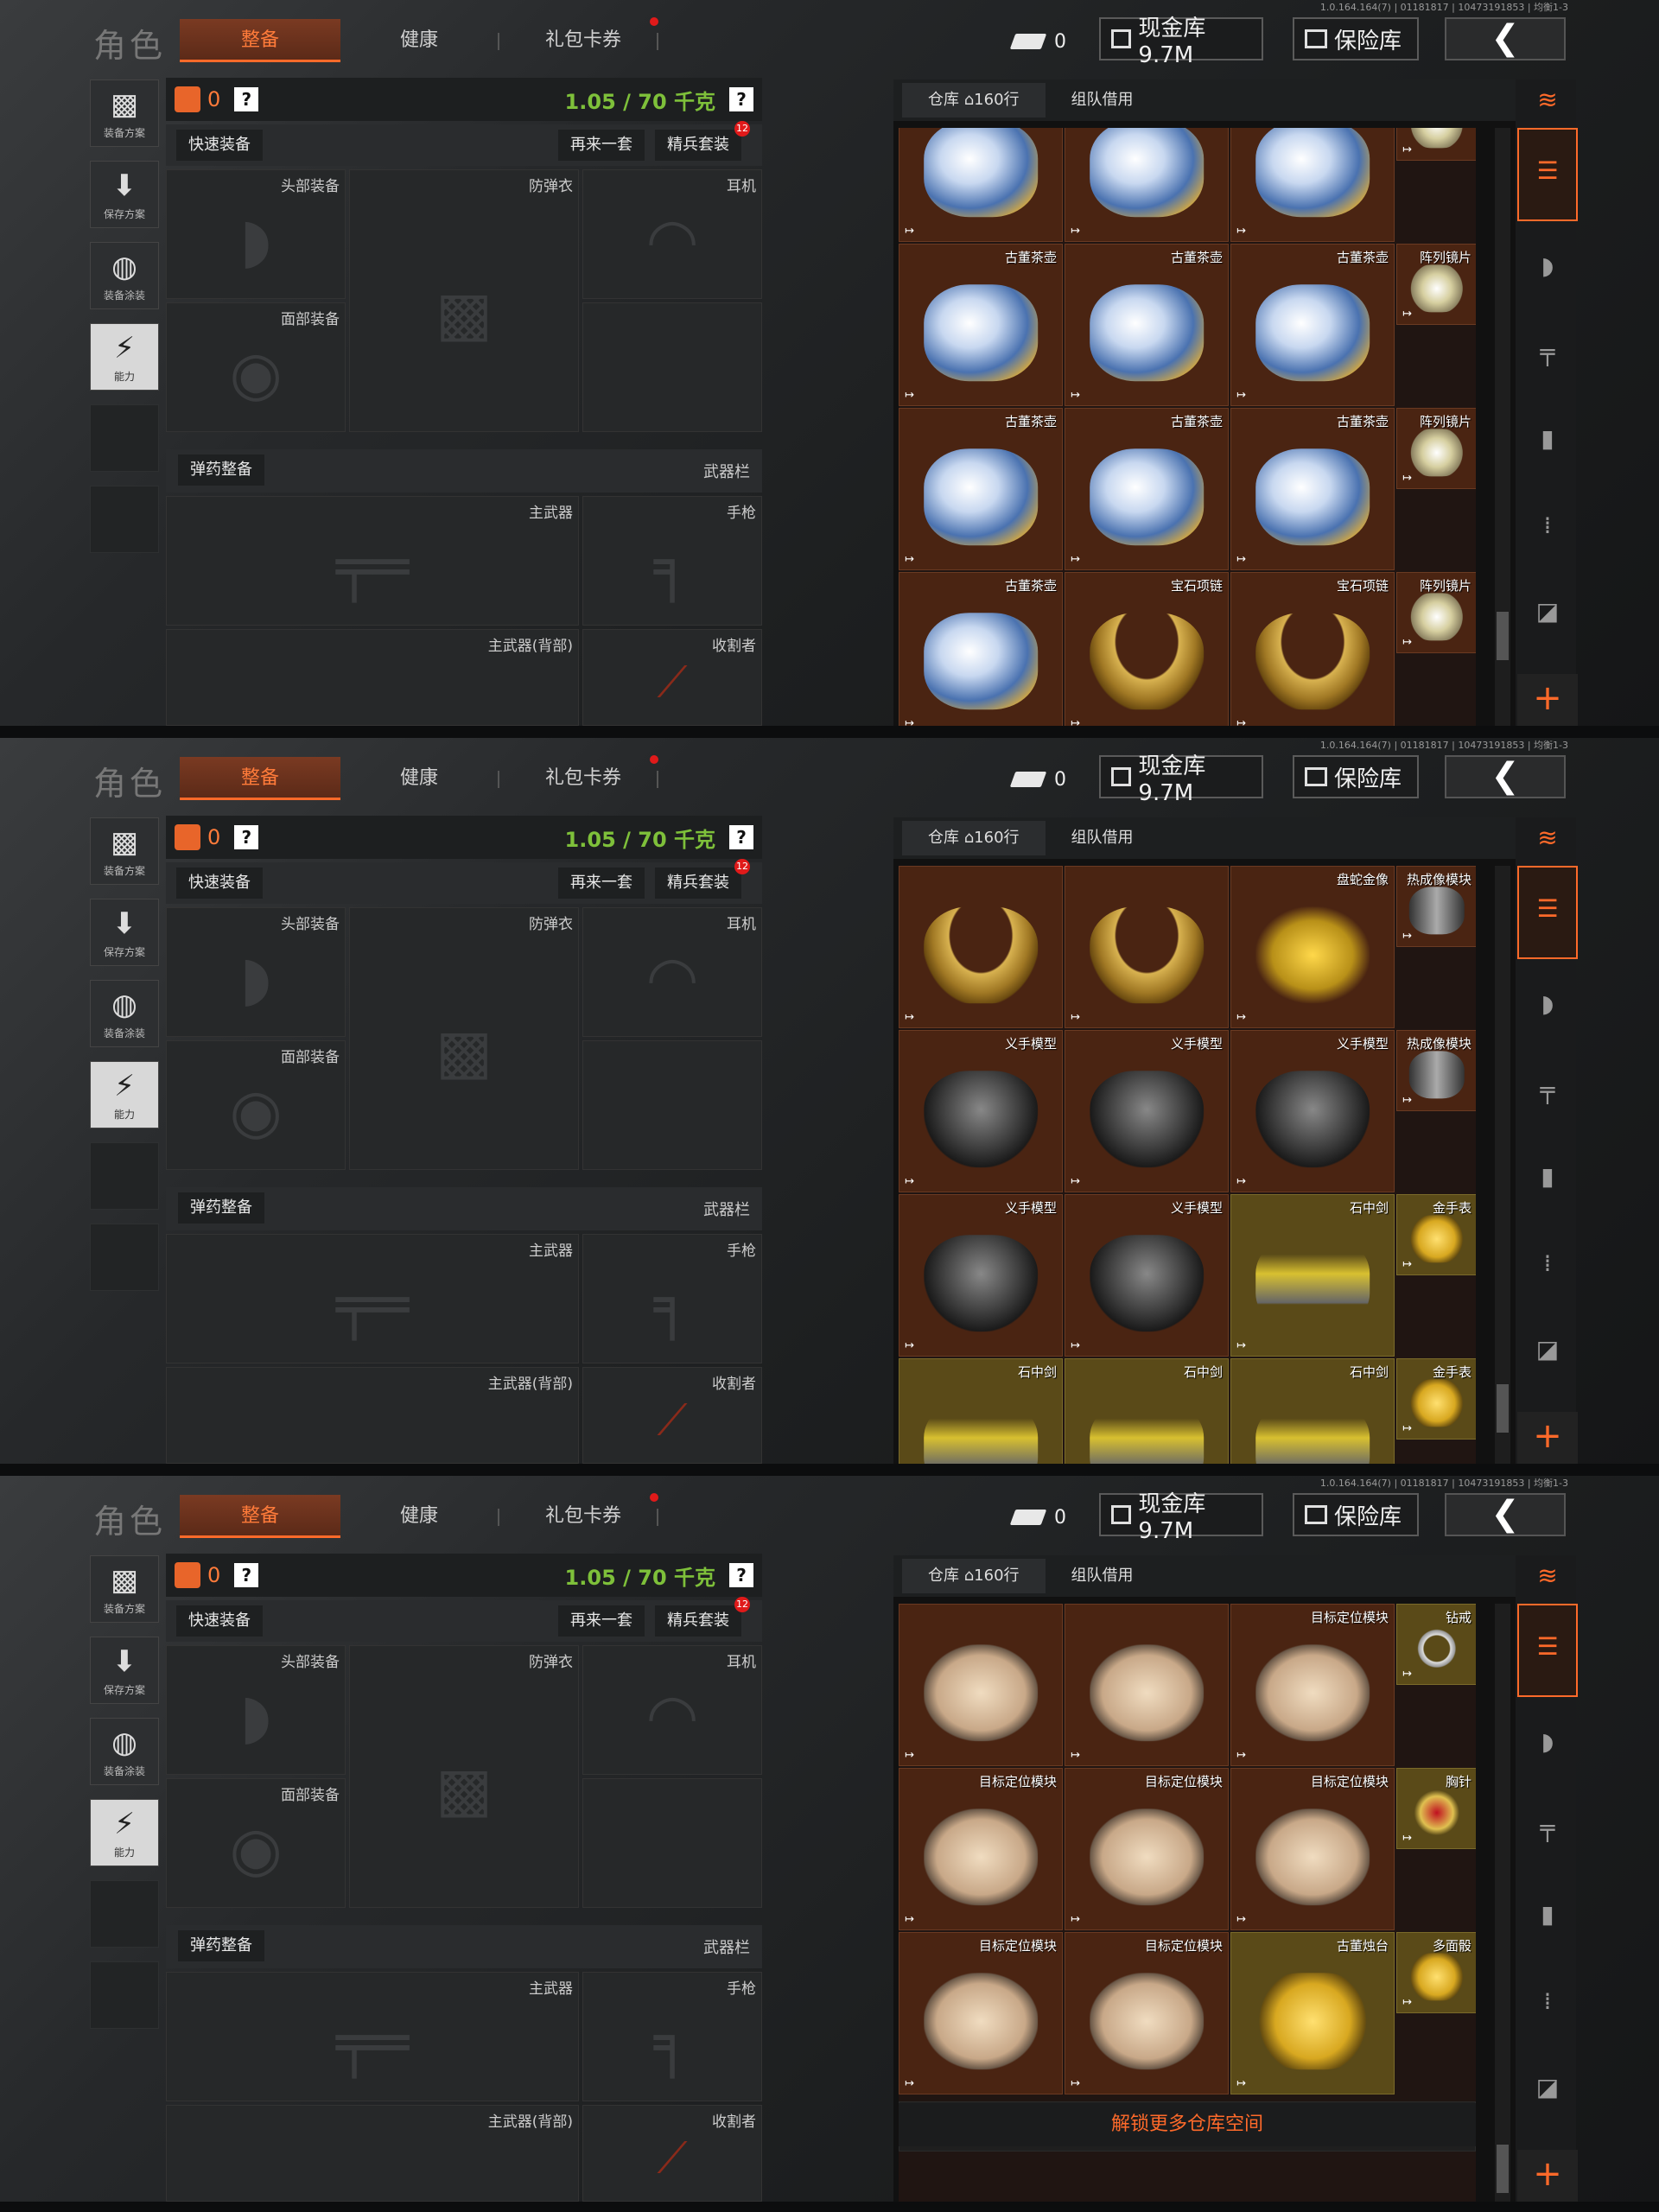  What do you see at coordinates (1312, 2013) in the screenshot?
I see `inventory-item: 古董烛台 ↦` at bounding box center [1312, 2013].